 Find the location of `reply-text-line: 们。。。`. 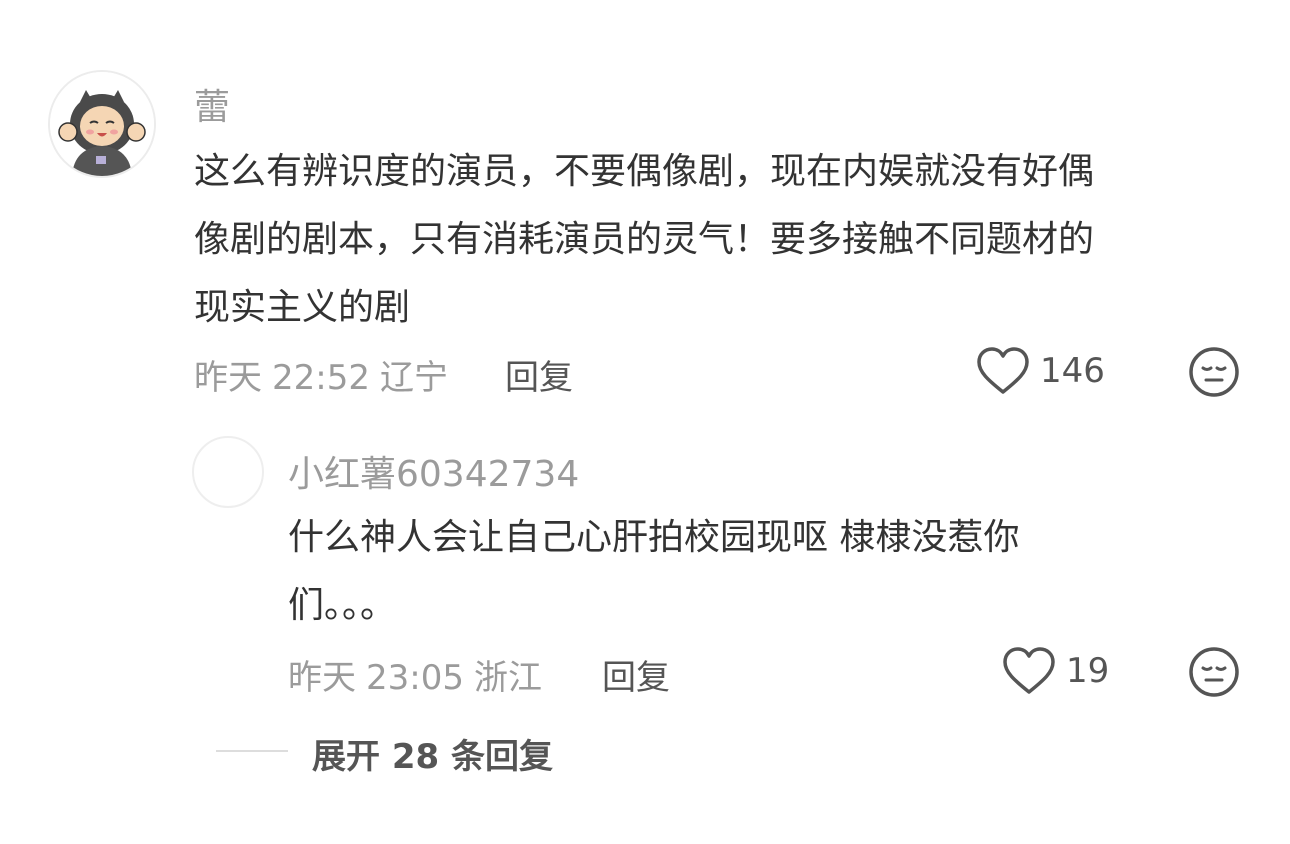

reply-text-line: 们。。。 is located at coordinates (342, 605).